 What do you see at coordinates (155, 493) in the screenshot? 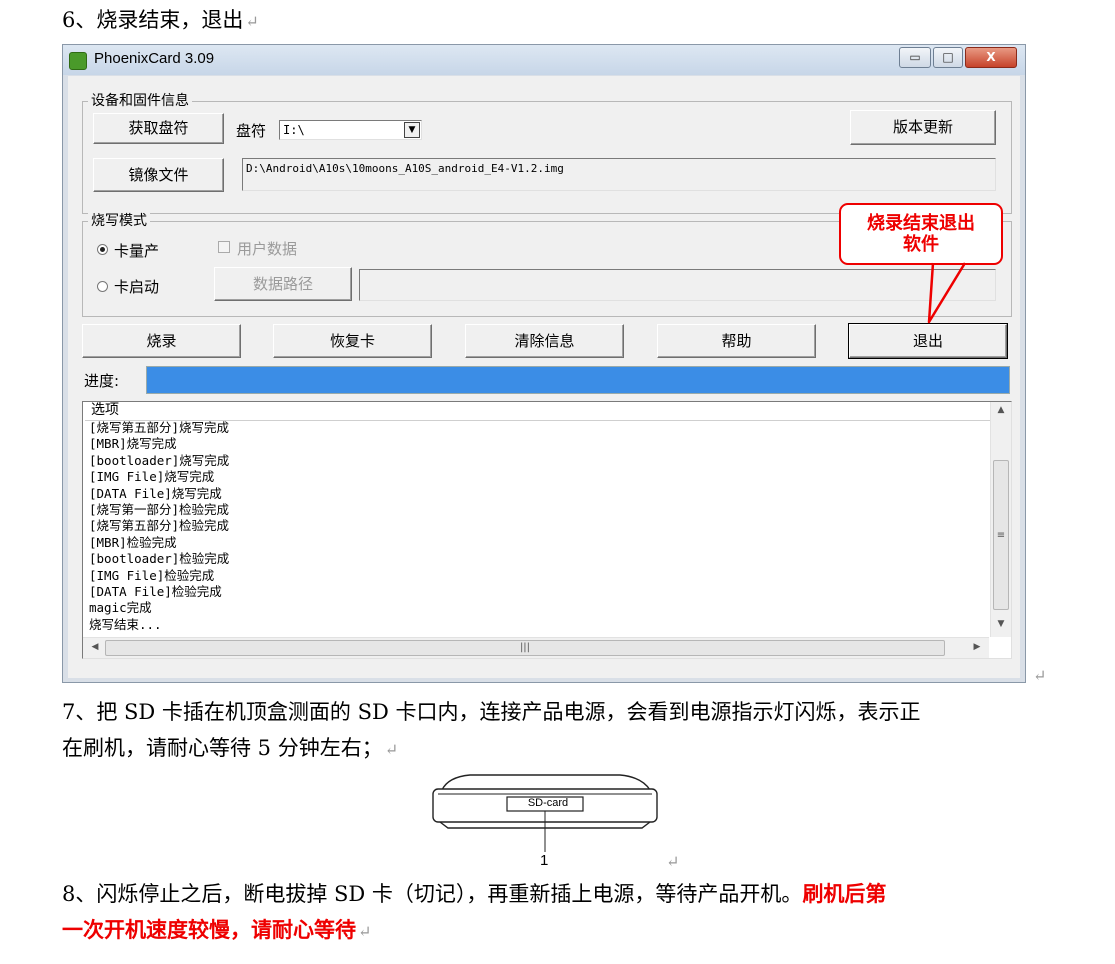
I see `log-line: [DATA File]烧写完成` at bounding box center [155, 493].